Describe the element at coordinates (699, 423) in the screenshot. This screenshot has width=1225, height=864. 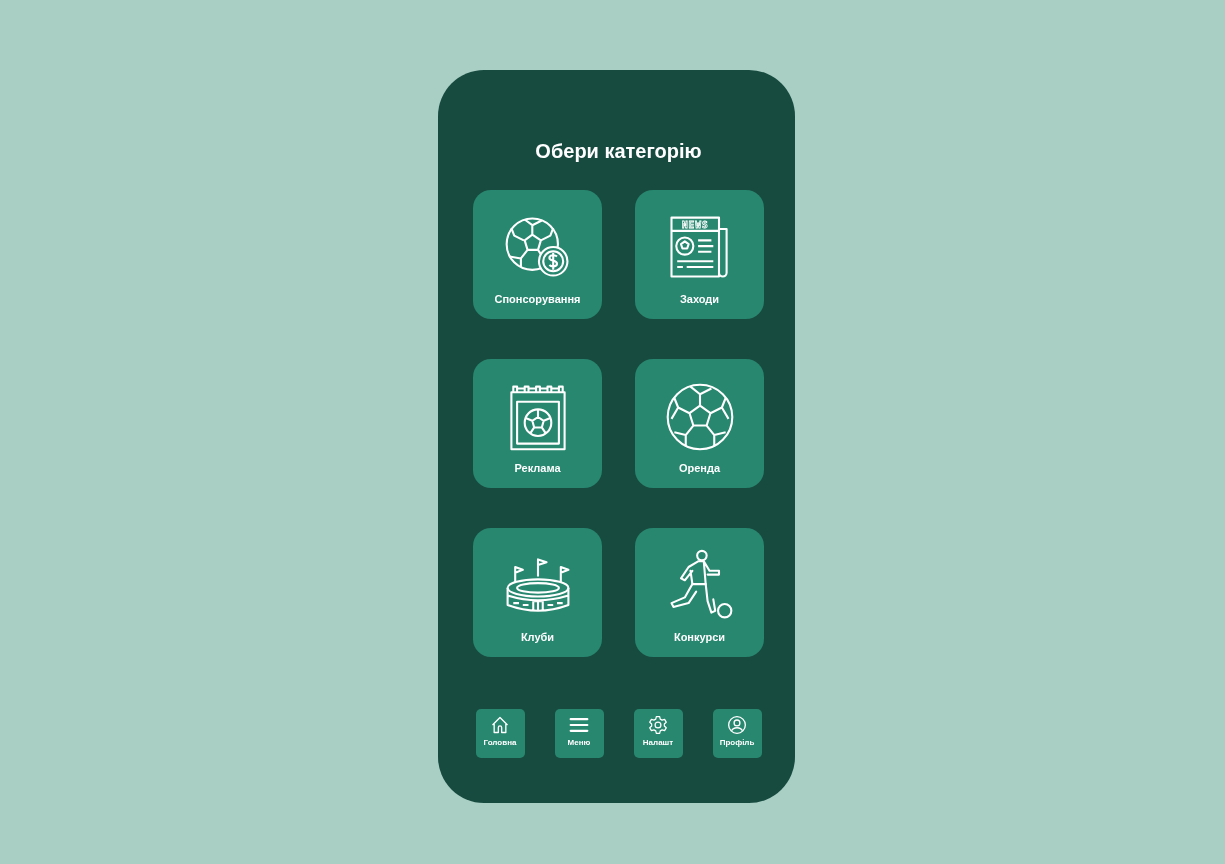
I see `category-tile: Оренда` at that location.